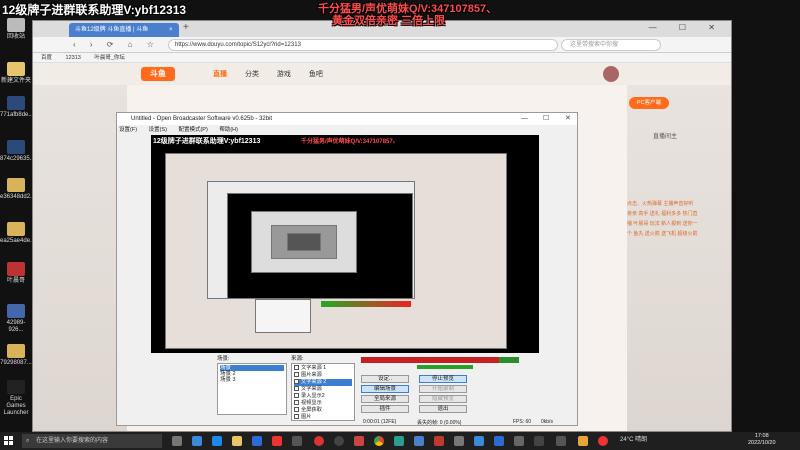  Describe the element at coordinates (16, 398) in the screenshot. I see `desktop-icon: Epic Games Launcher` at that location.